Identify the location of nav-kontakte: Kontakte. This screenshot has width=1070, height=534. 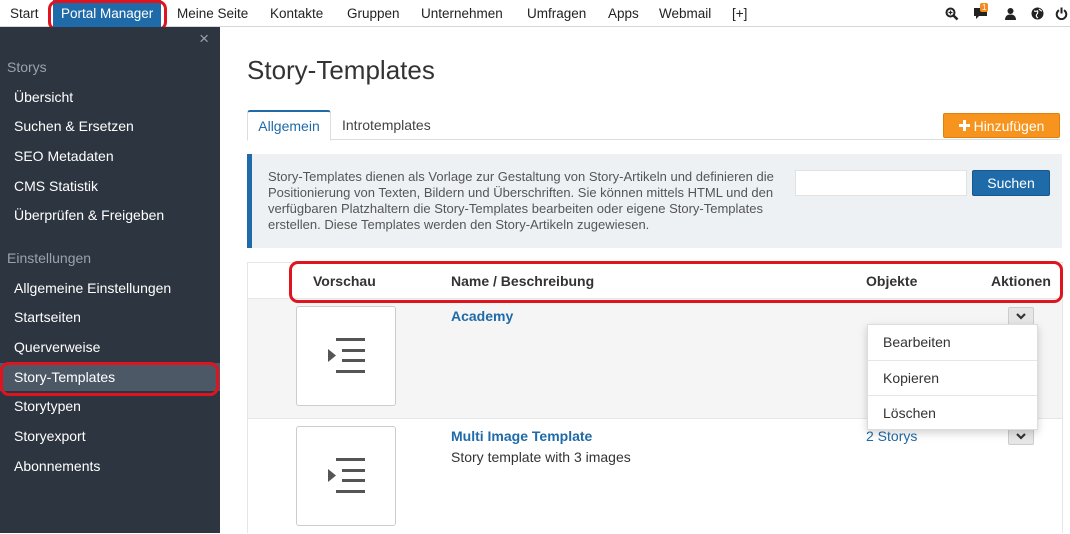
(296, 13).